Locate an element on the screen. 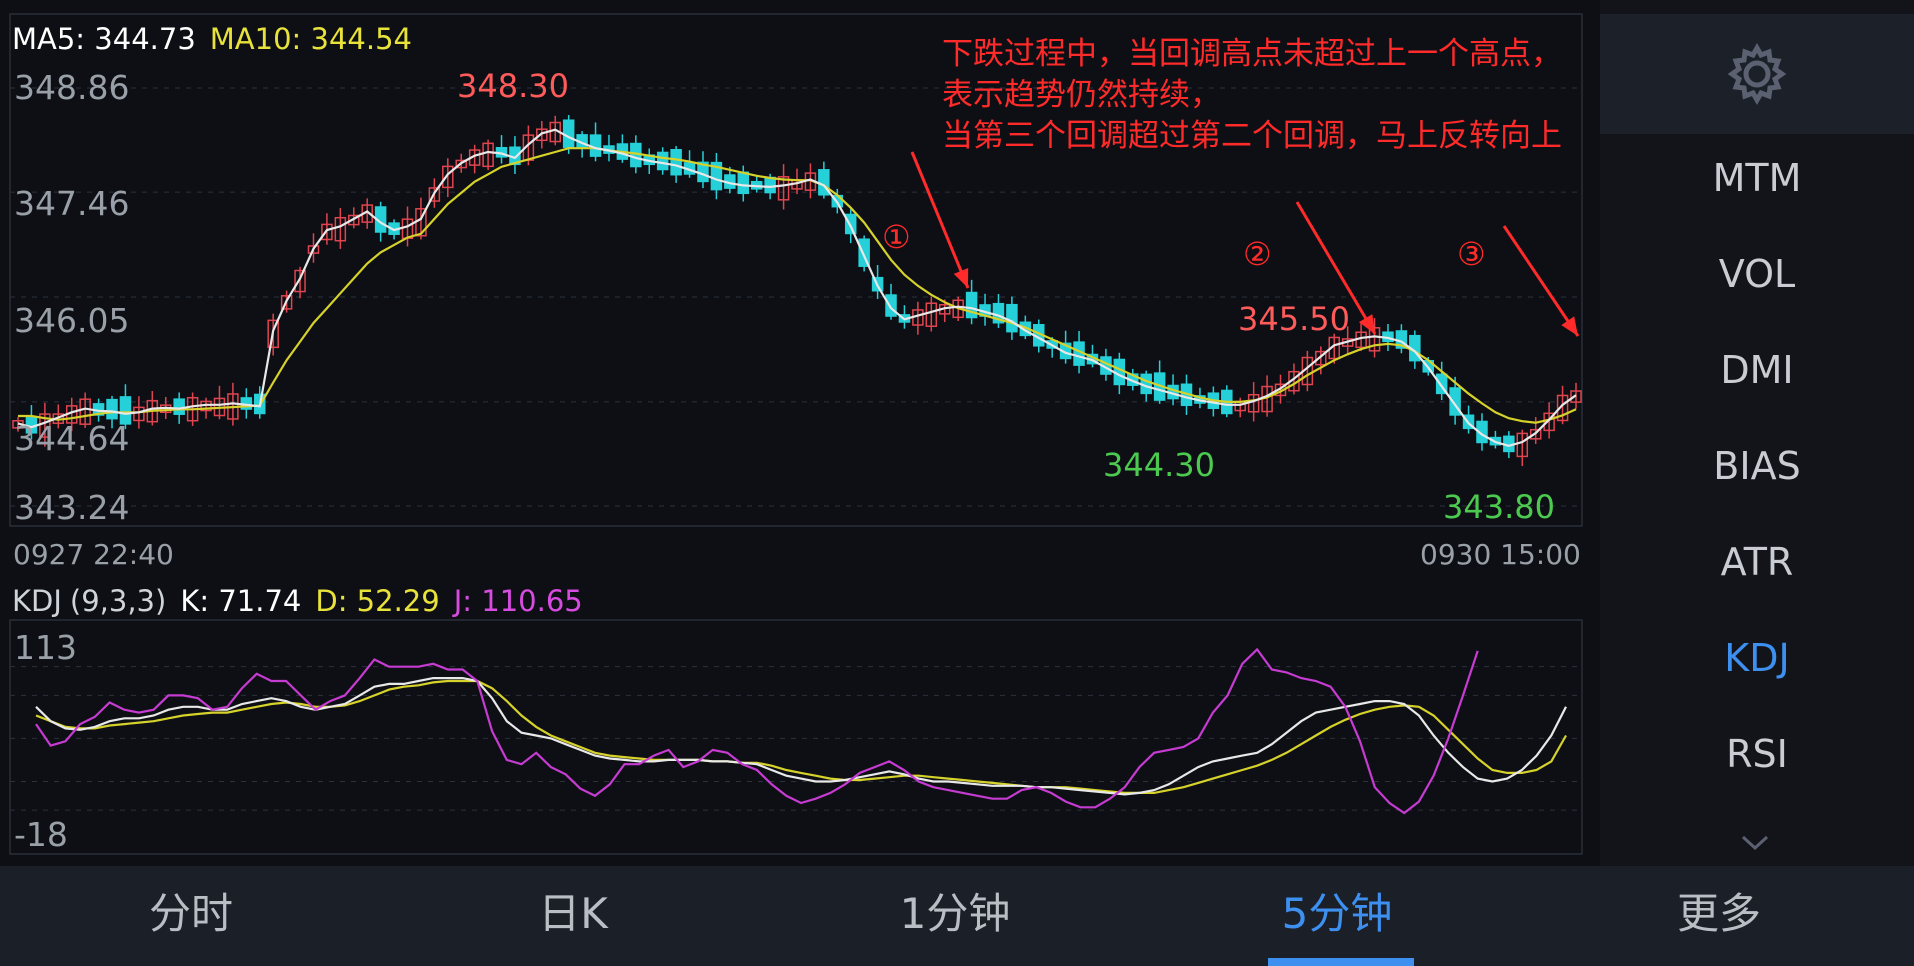 This screenshot has width=1914, height=966. time-axis-end: 0930 15:00 is located at coordinates (1500, 554).